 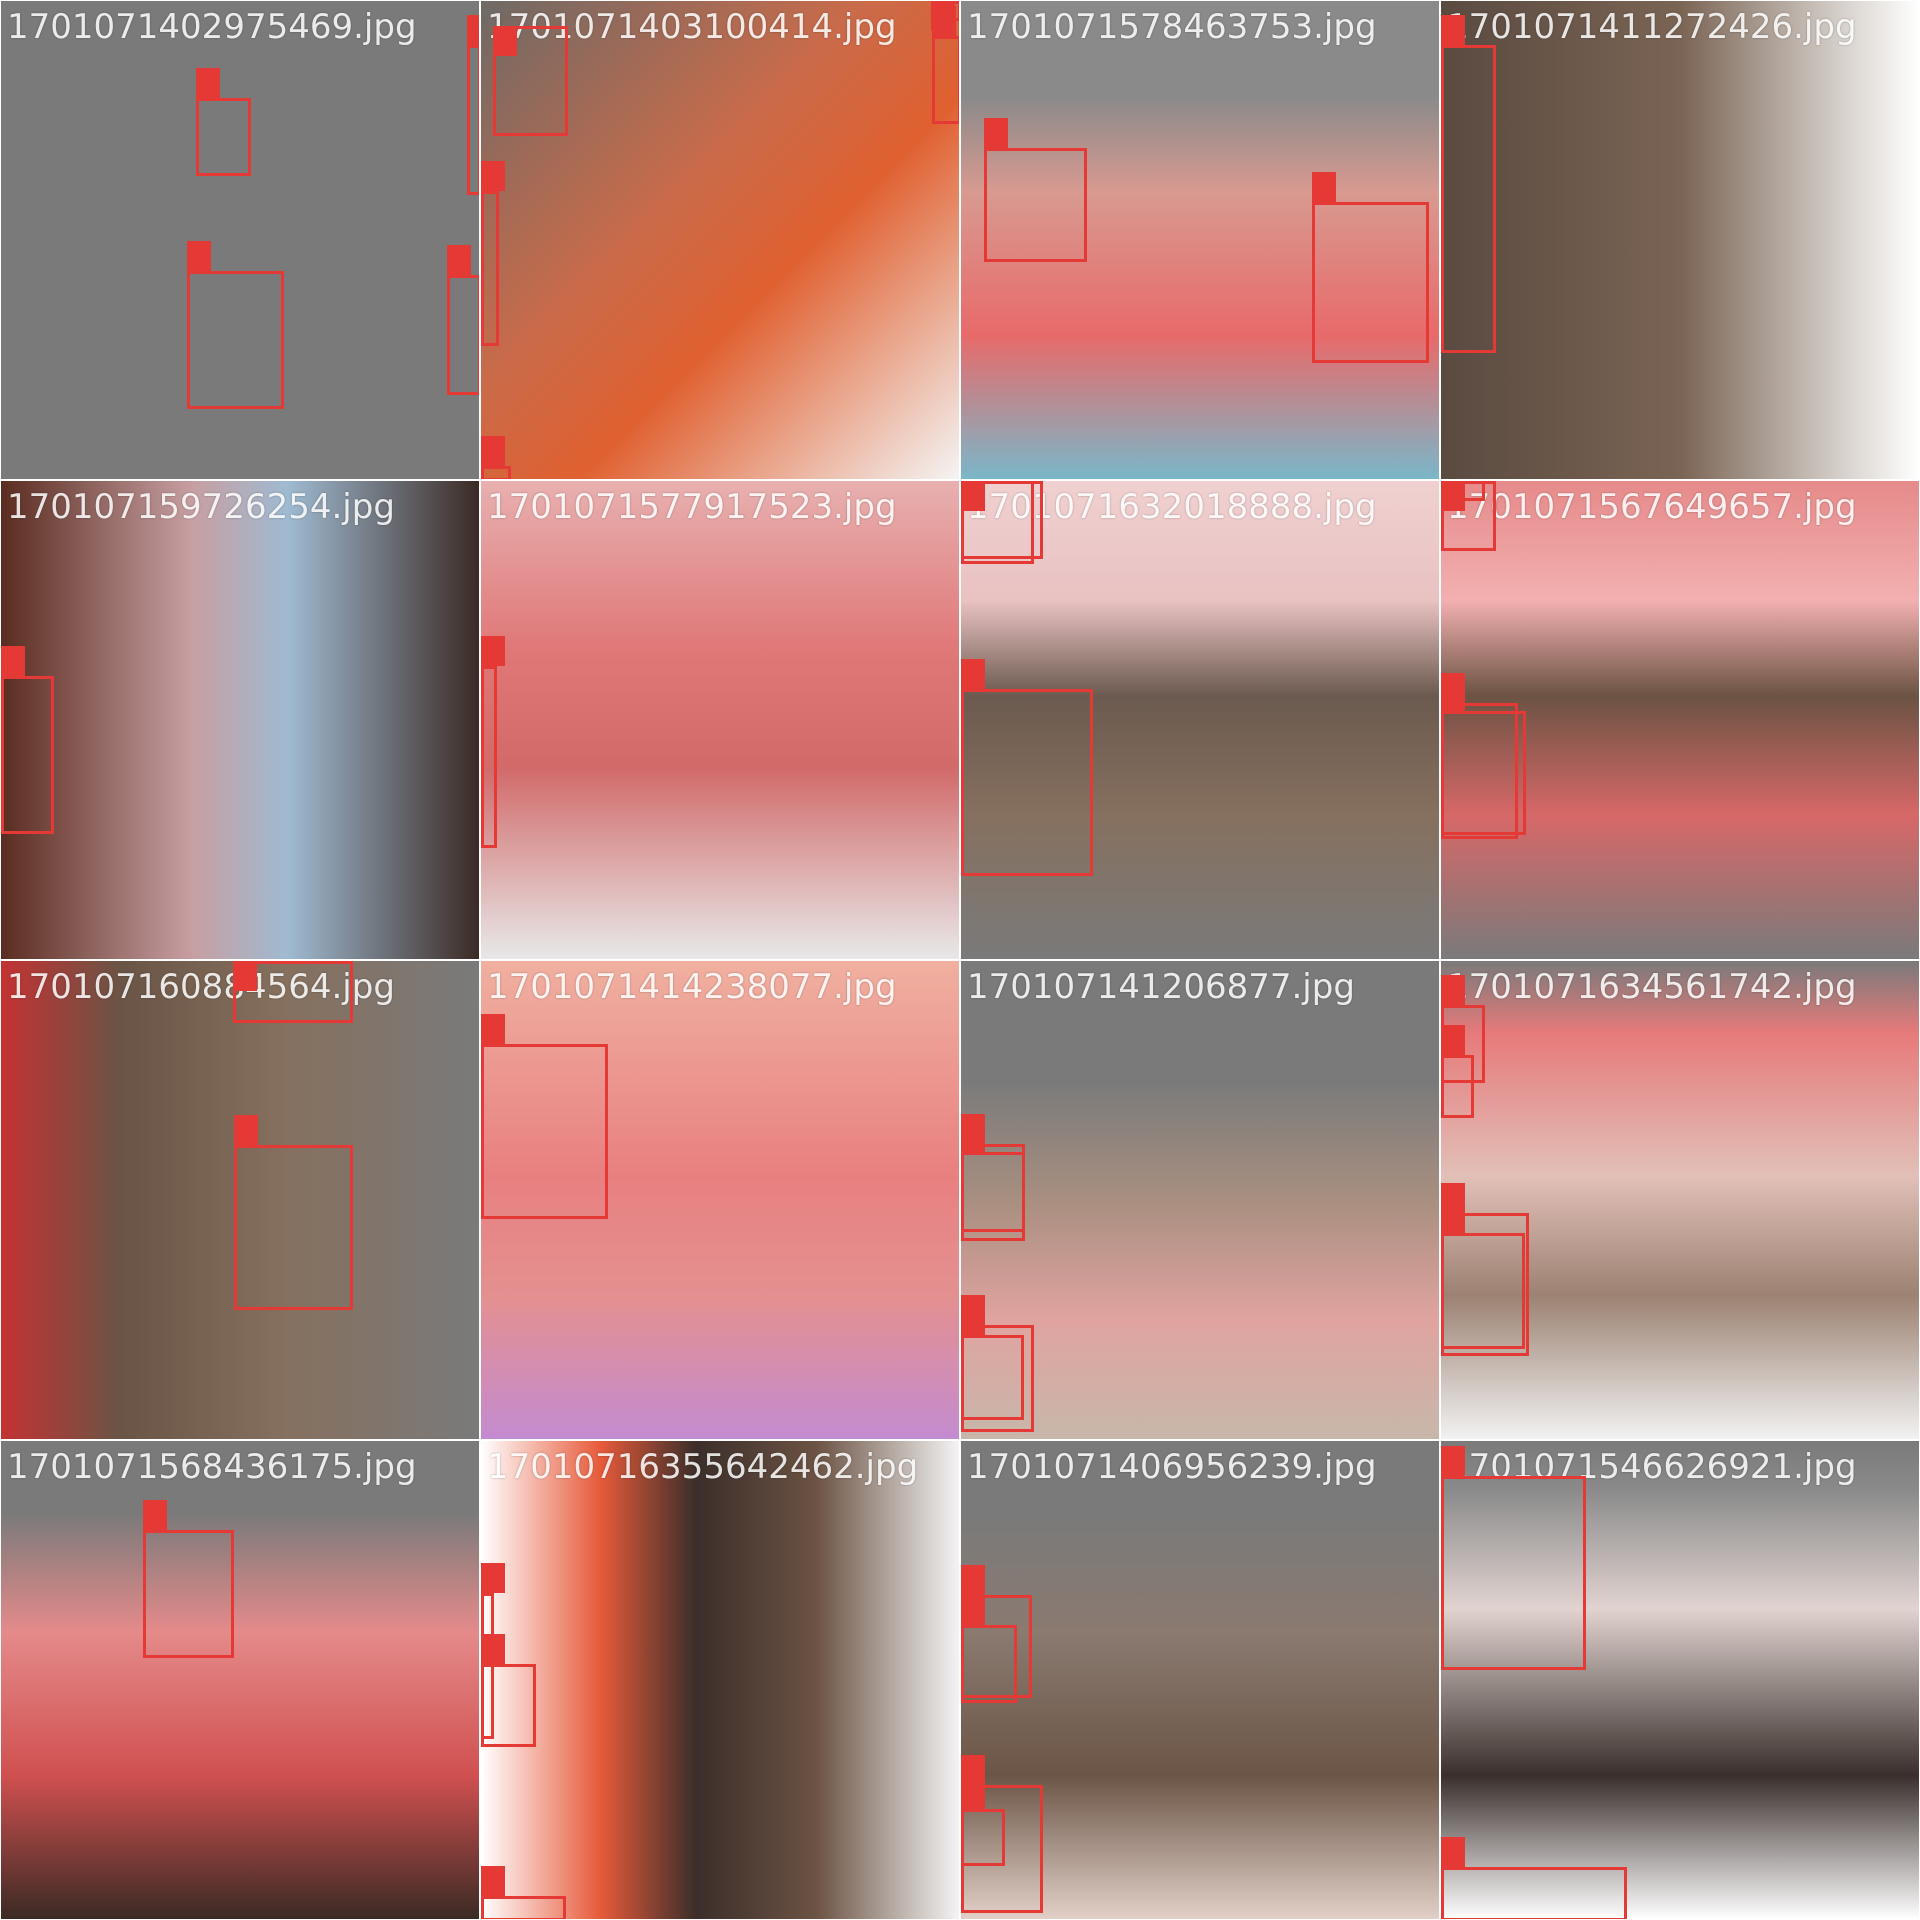 What do you see at coordinates (1652, 987) in the screenshot?
I see `tile-filename: 1701071634561742.jpg` at bounding box center [1652, 987].